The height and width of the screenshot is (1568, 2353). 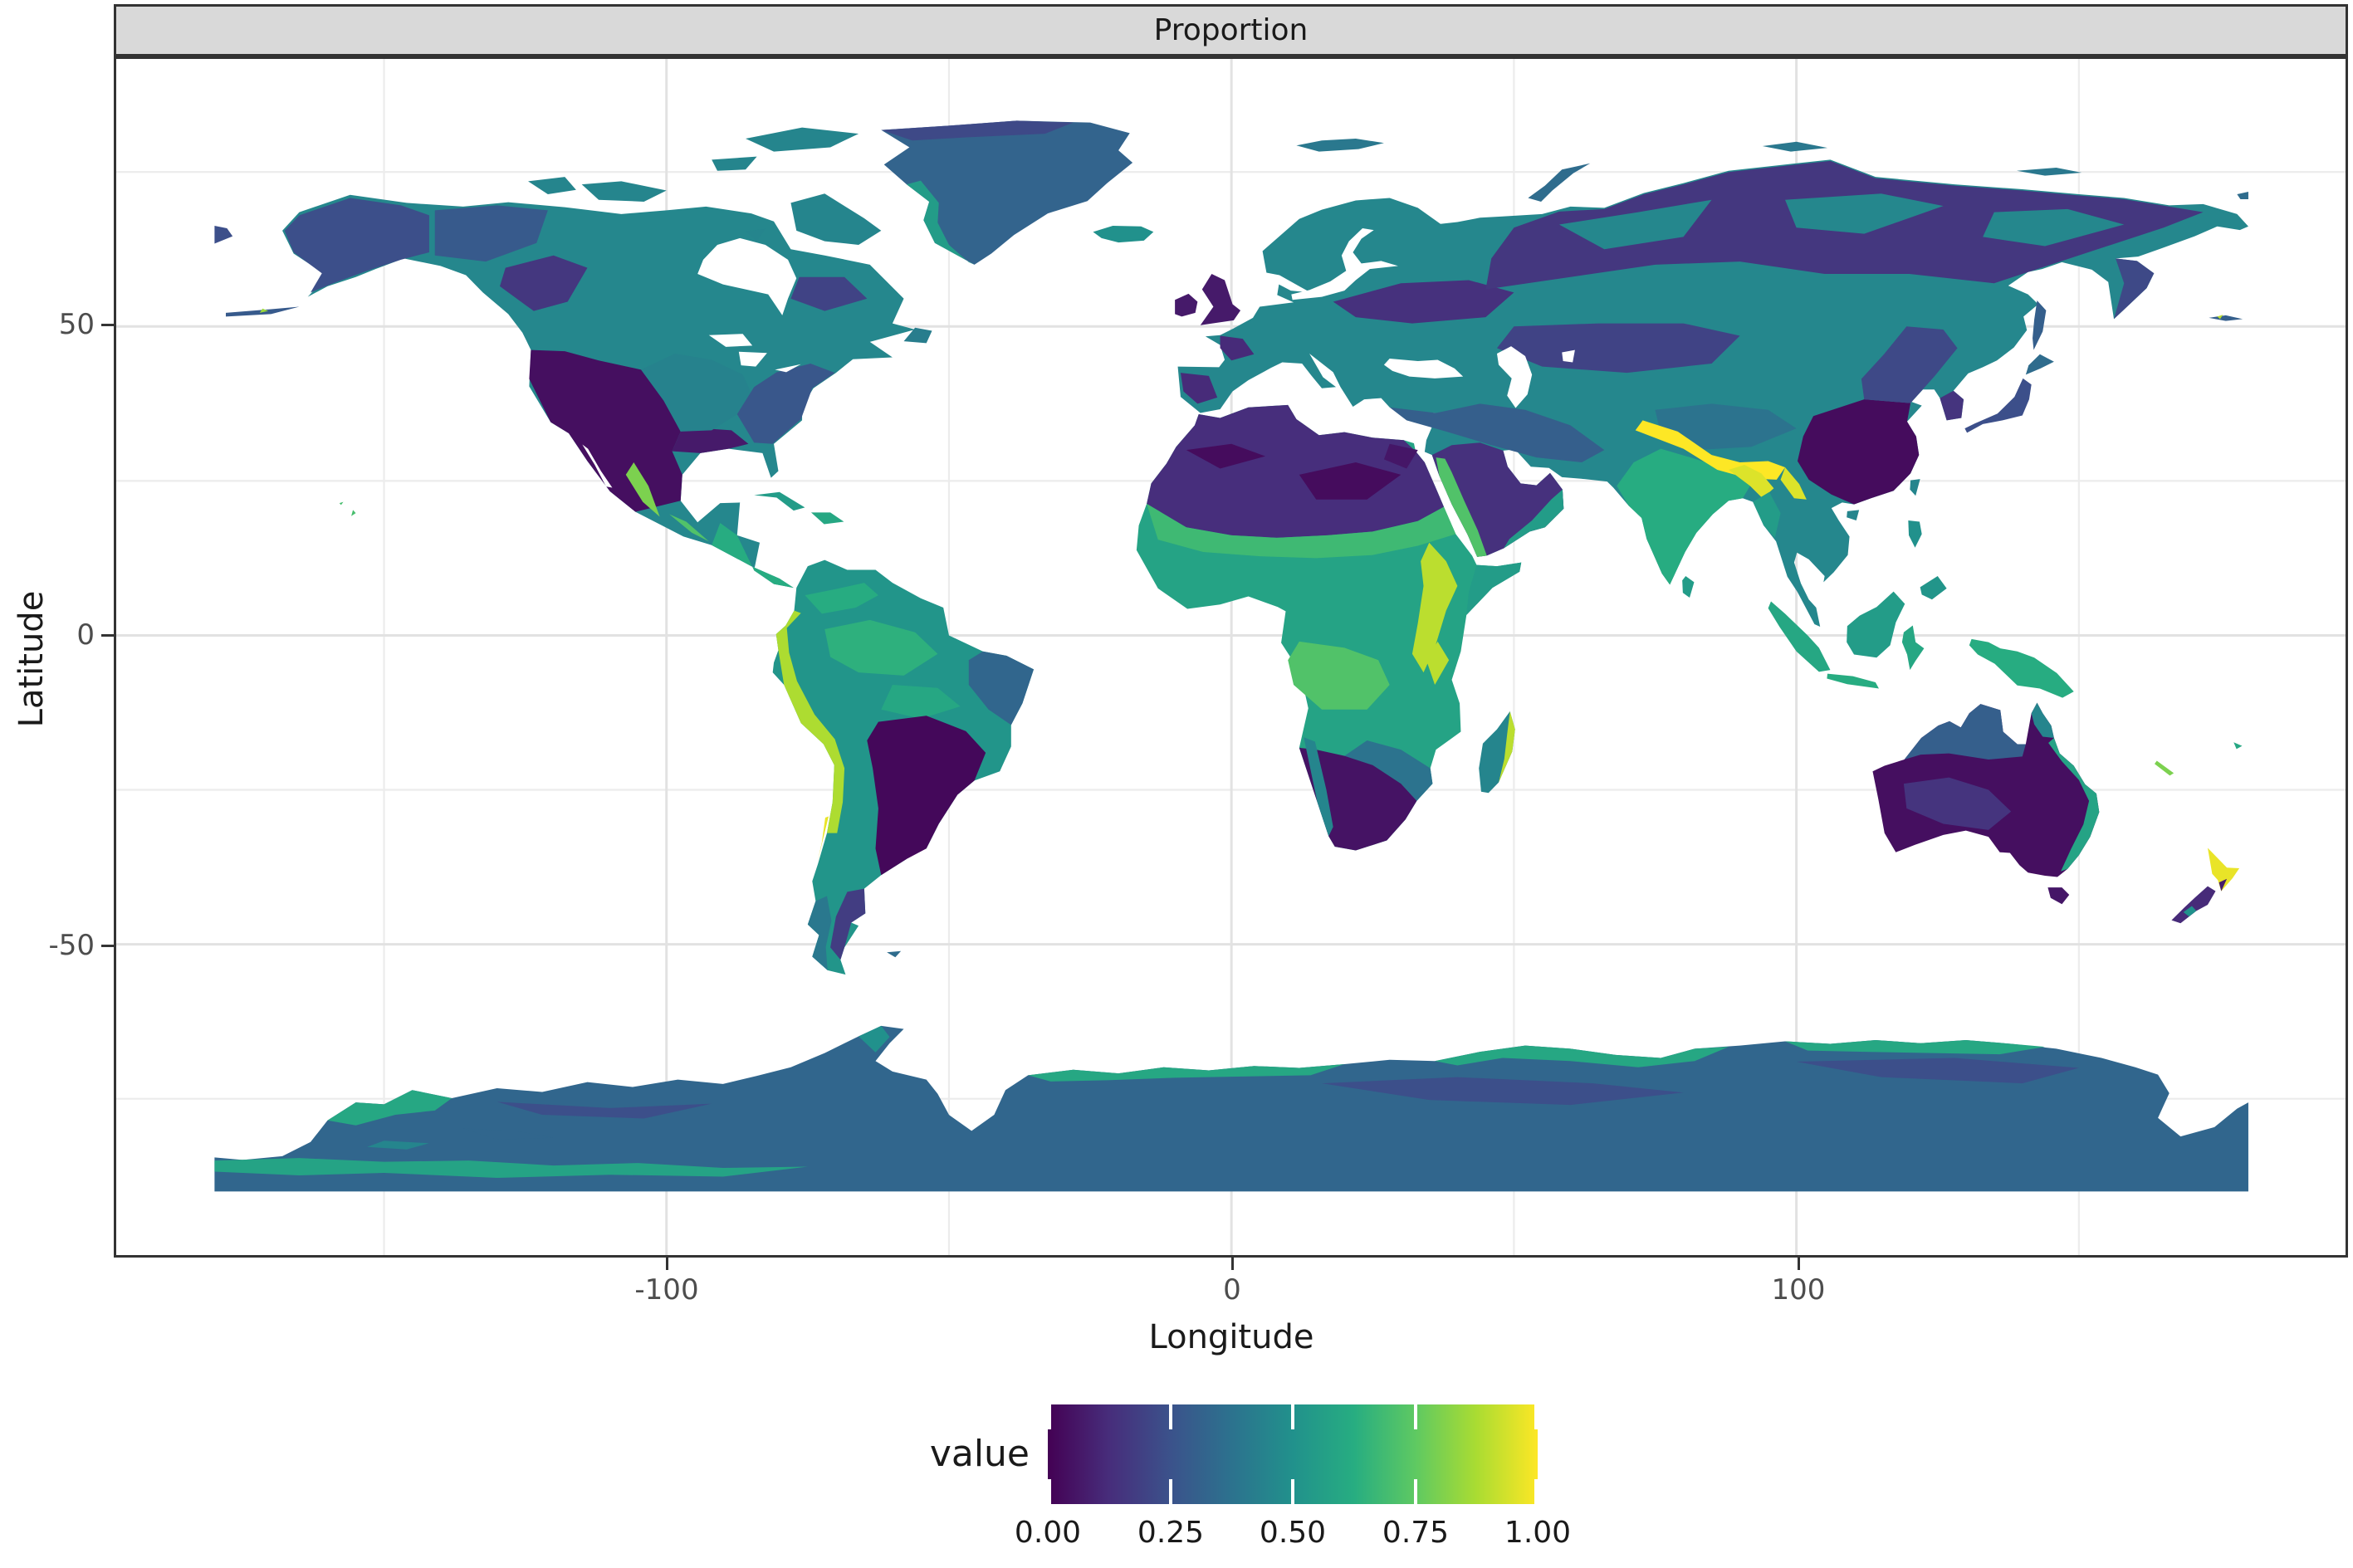 What do you see at coordinates (1123, 234) in the screenshot?
I see `iceland` at bounding box center [1123, 234].